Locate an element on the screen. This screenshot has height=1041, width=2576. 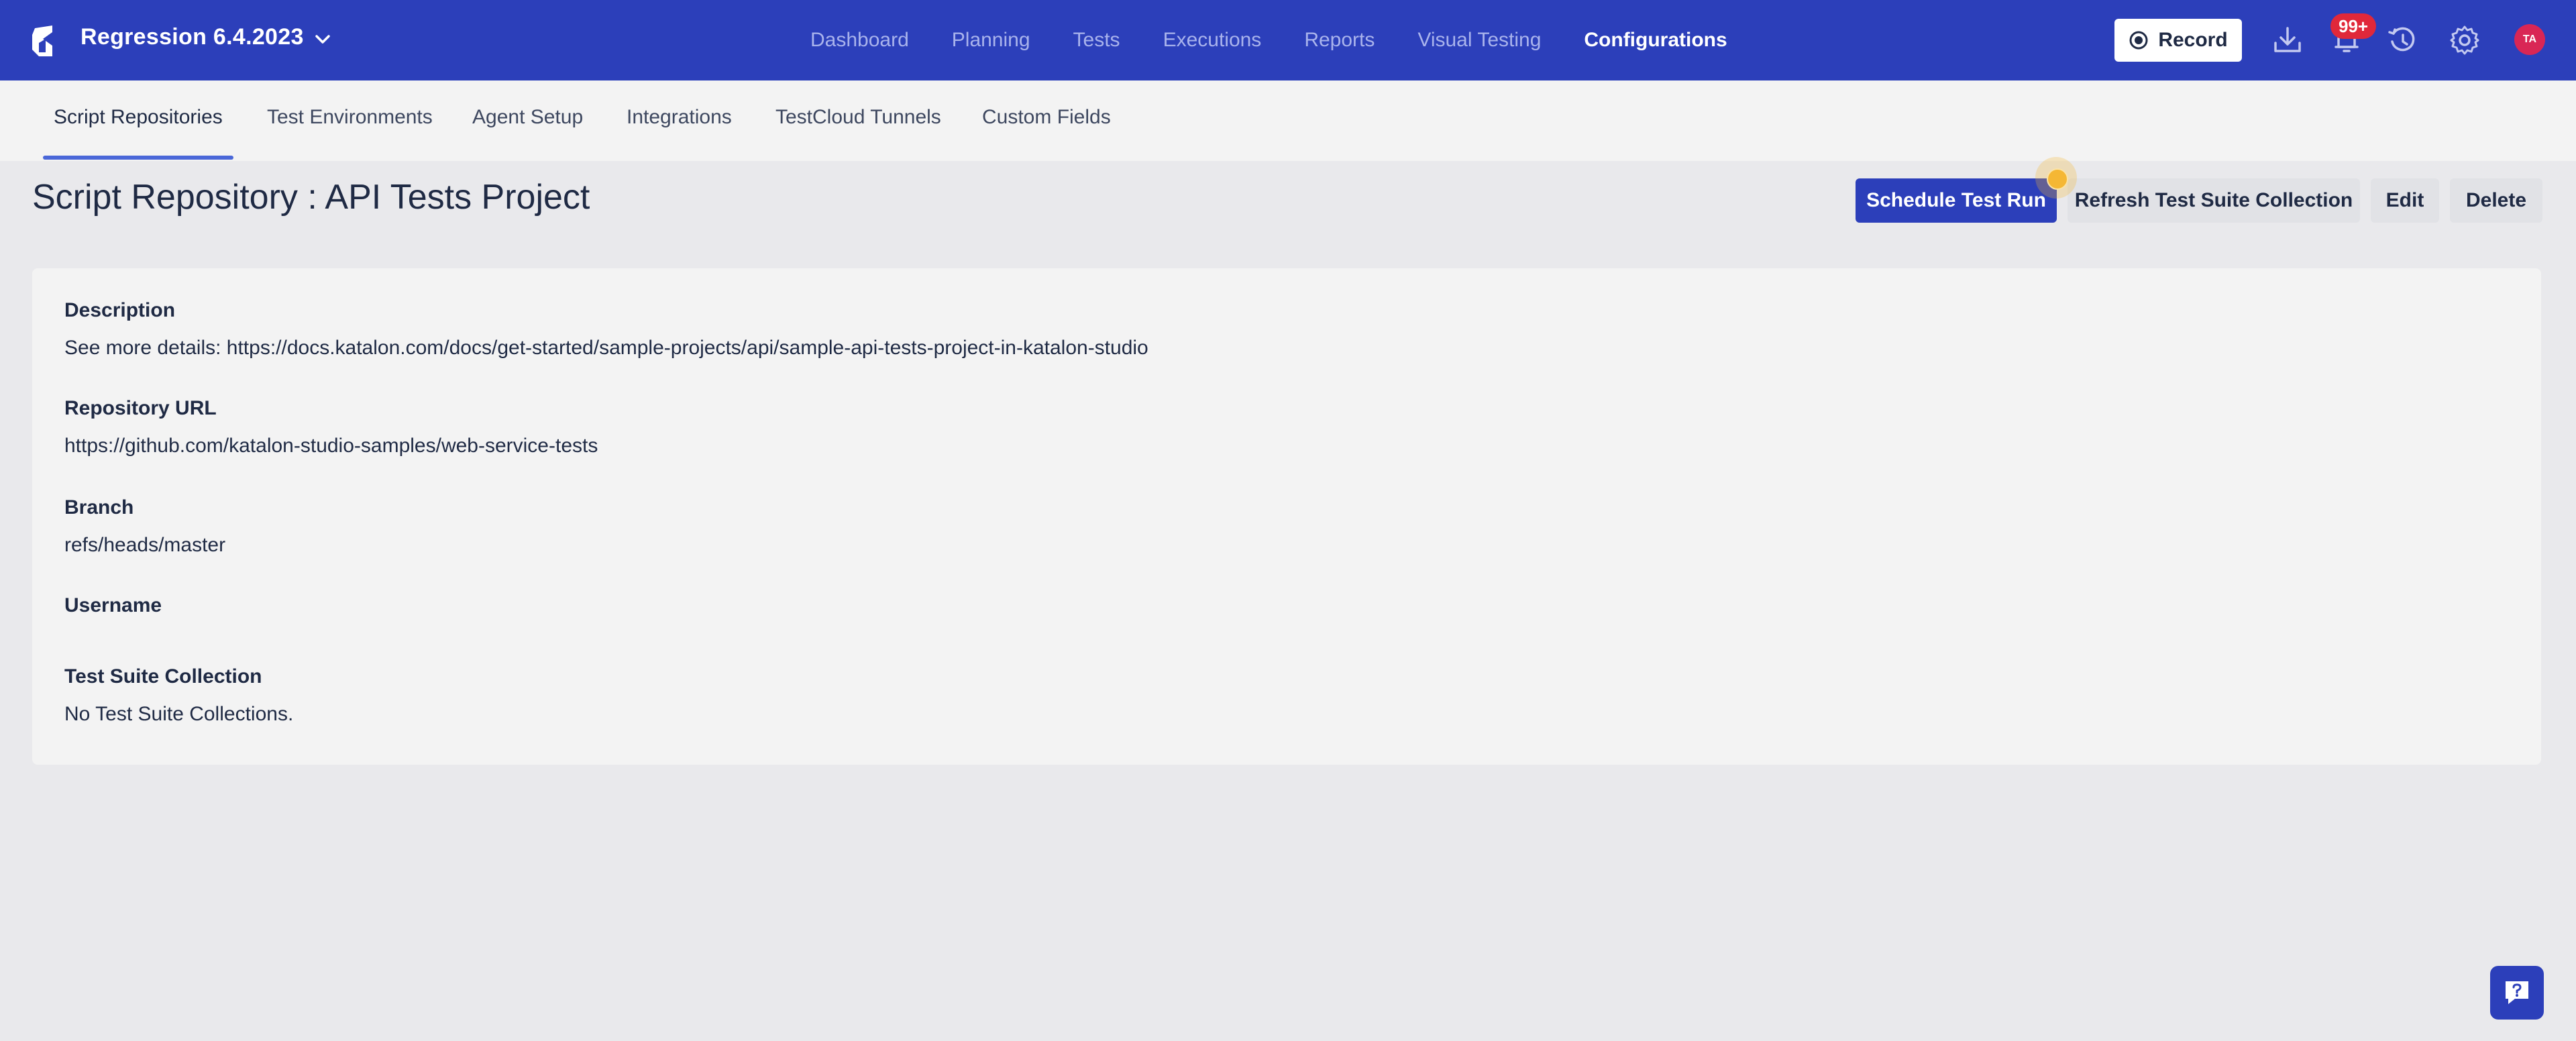
chevron-down-icon is located at coordinates (322, 39).